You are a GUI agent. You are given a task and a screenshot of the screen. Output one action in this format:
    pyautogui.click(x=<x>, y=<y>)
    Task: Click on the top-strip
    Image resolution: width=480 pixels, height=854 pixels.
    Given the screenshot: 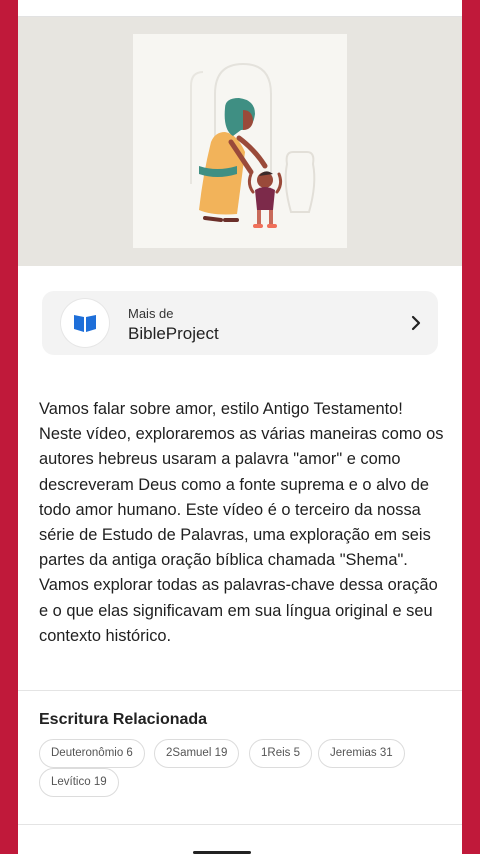 What is the action you would take?
    pyautogui.click(x=240, y=8)
    